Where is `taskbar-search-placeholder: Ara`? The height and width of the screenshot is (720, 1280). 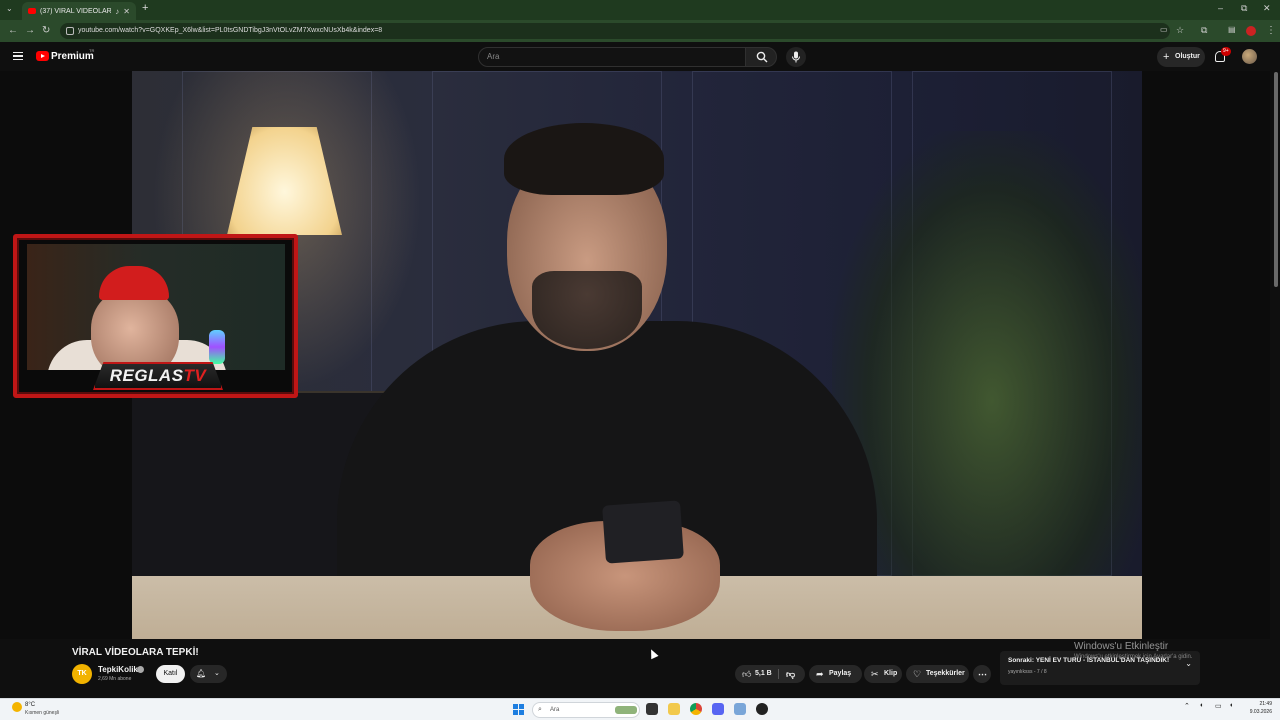
taskbar-search-placeholder: Ara is located at coordinates (555, 710).